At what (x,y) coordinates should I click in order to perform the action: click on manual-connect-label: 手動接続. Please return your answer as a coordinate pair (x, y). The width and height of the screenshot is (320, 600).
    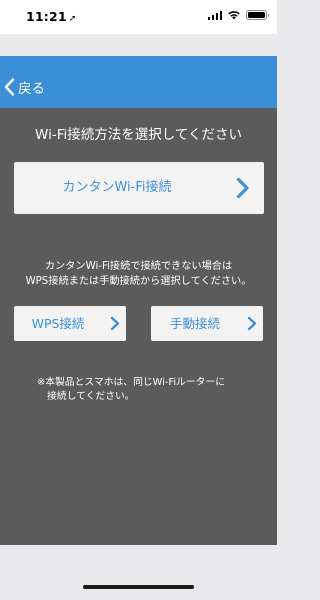
    Looking at the image, I should click on (194, 323).